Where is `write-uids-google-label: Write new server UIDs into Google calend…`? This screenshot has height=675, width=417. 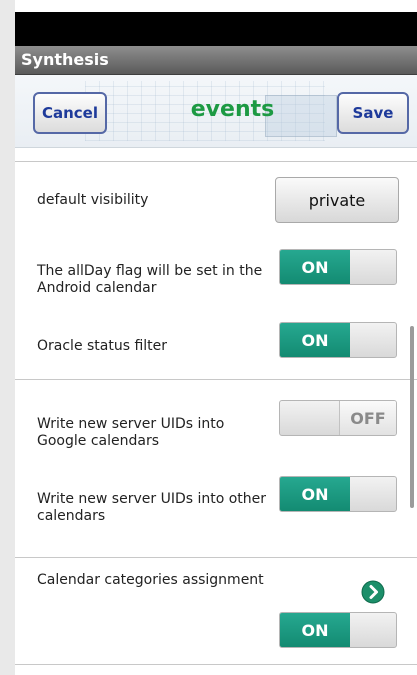
write-uids-google-label: Write new server UIDs into Google calend… is located at coordinates (130, 433).